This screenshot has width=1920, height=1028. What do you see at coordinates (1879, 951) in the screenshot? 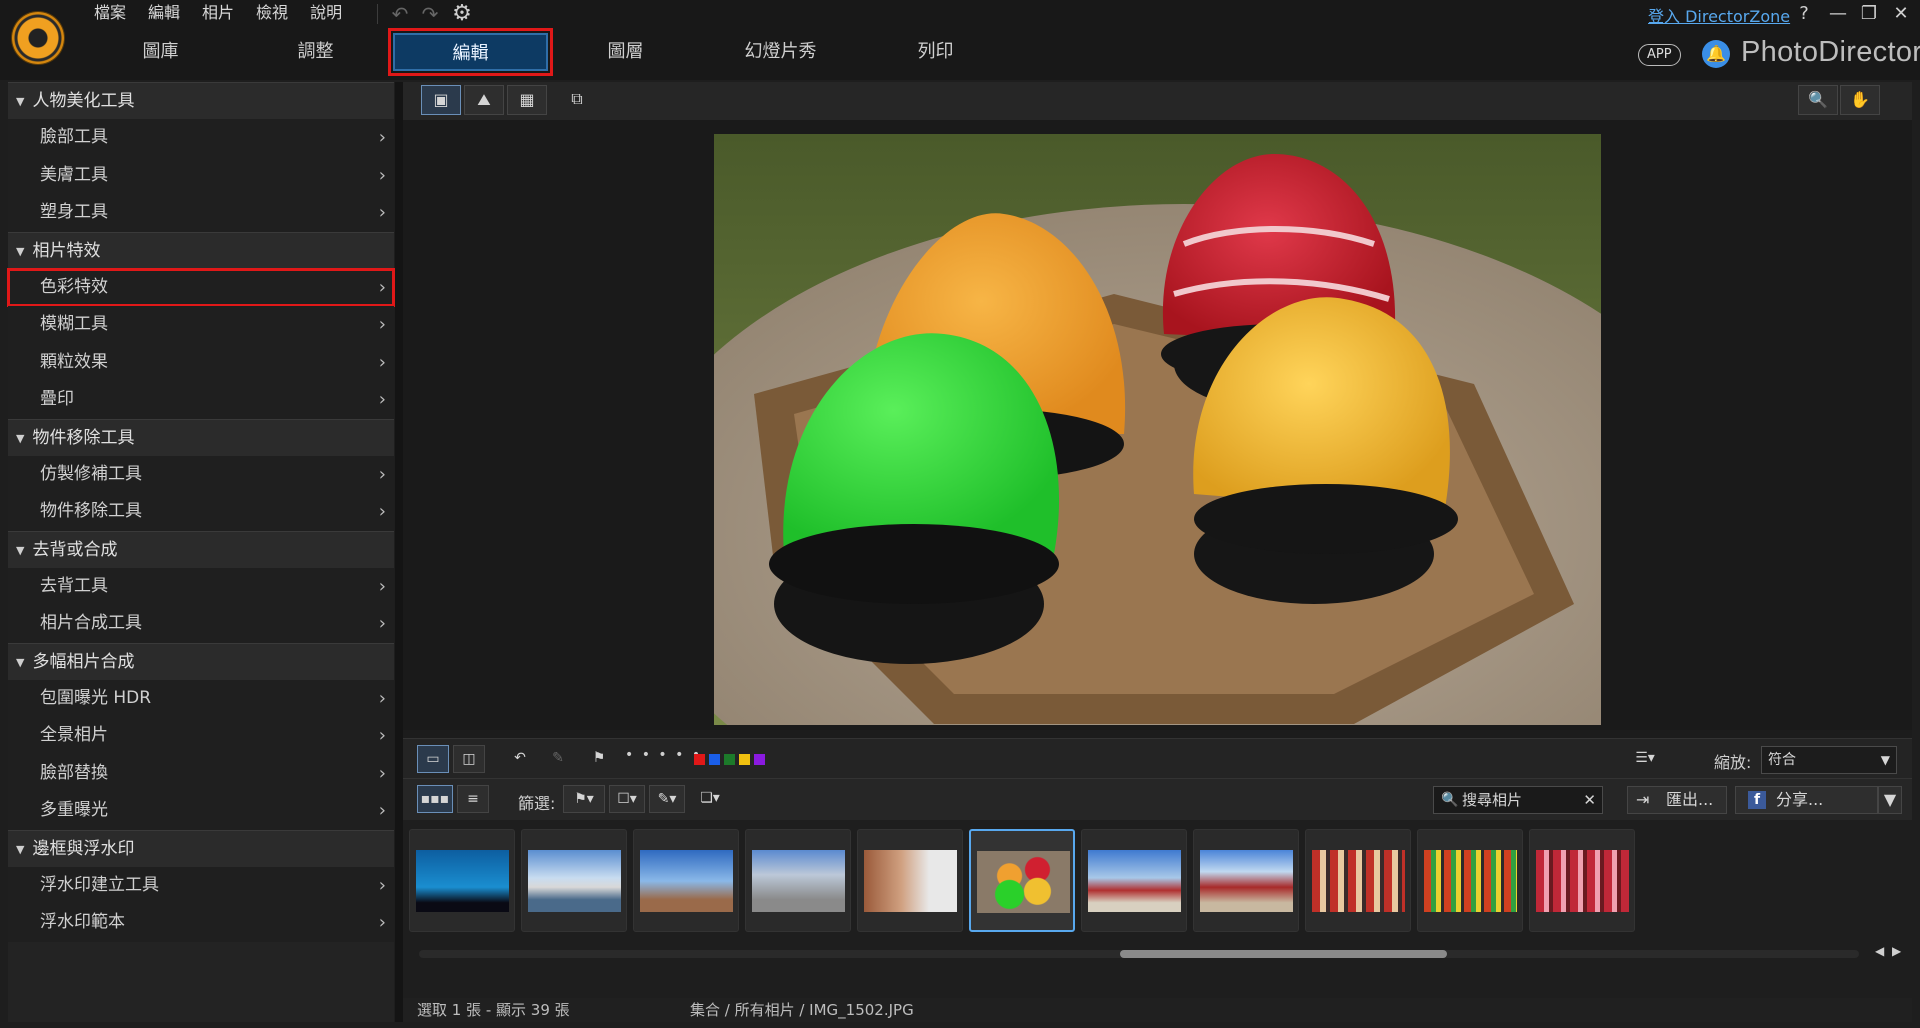
I see `scroll-left-arrow-icon: ◀` at bounding box center [1879, 951].